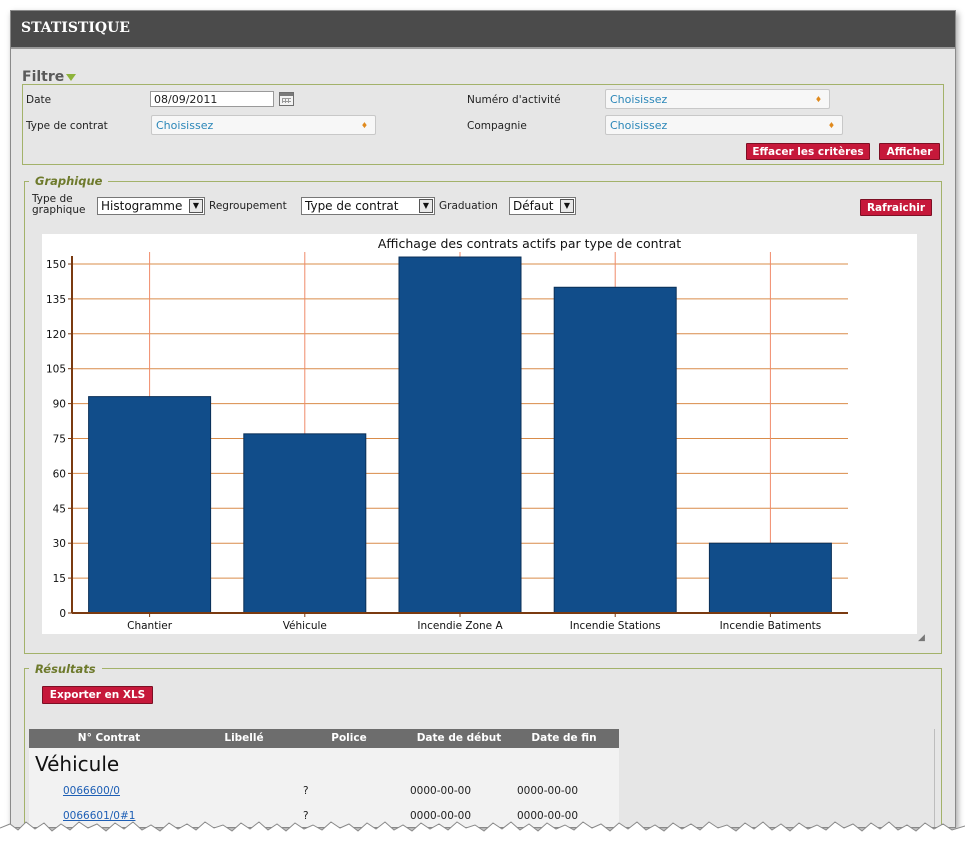 Image resolution: width=965 pixels, height=847 pixels. I want to click on filter-heading-label: Filtre, so click(43, 77).